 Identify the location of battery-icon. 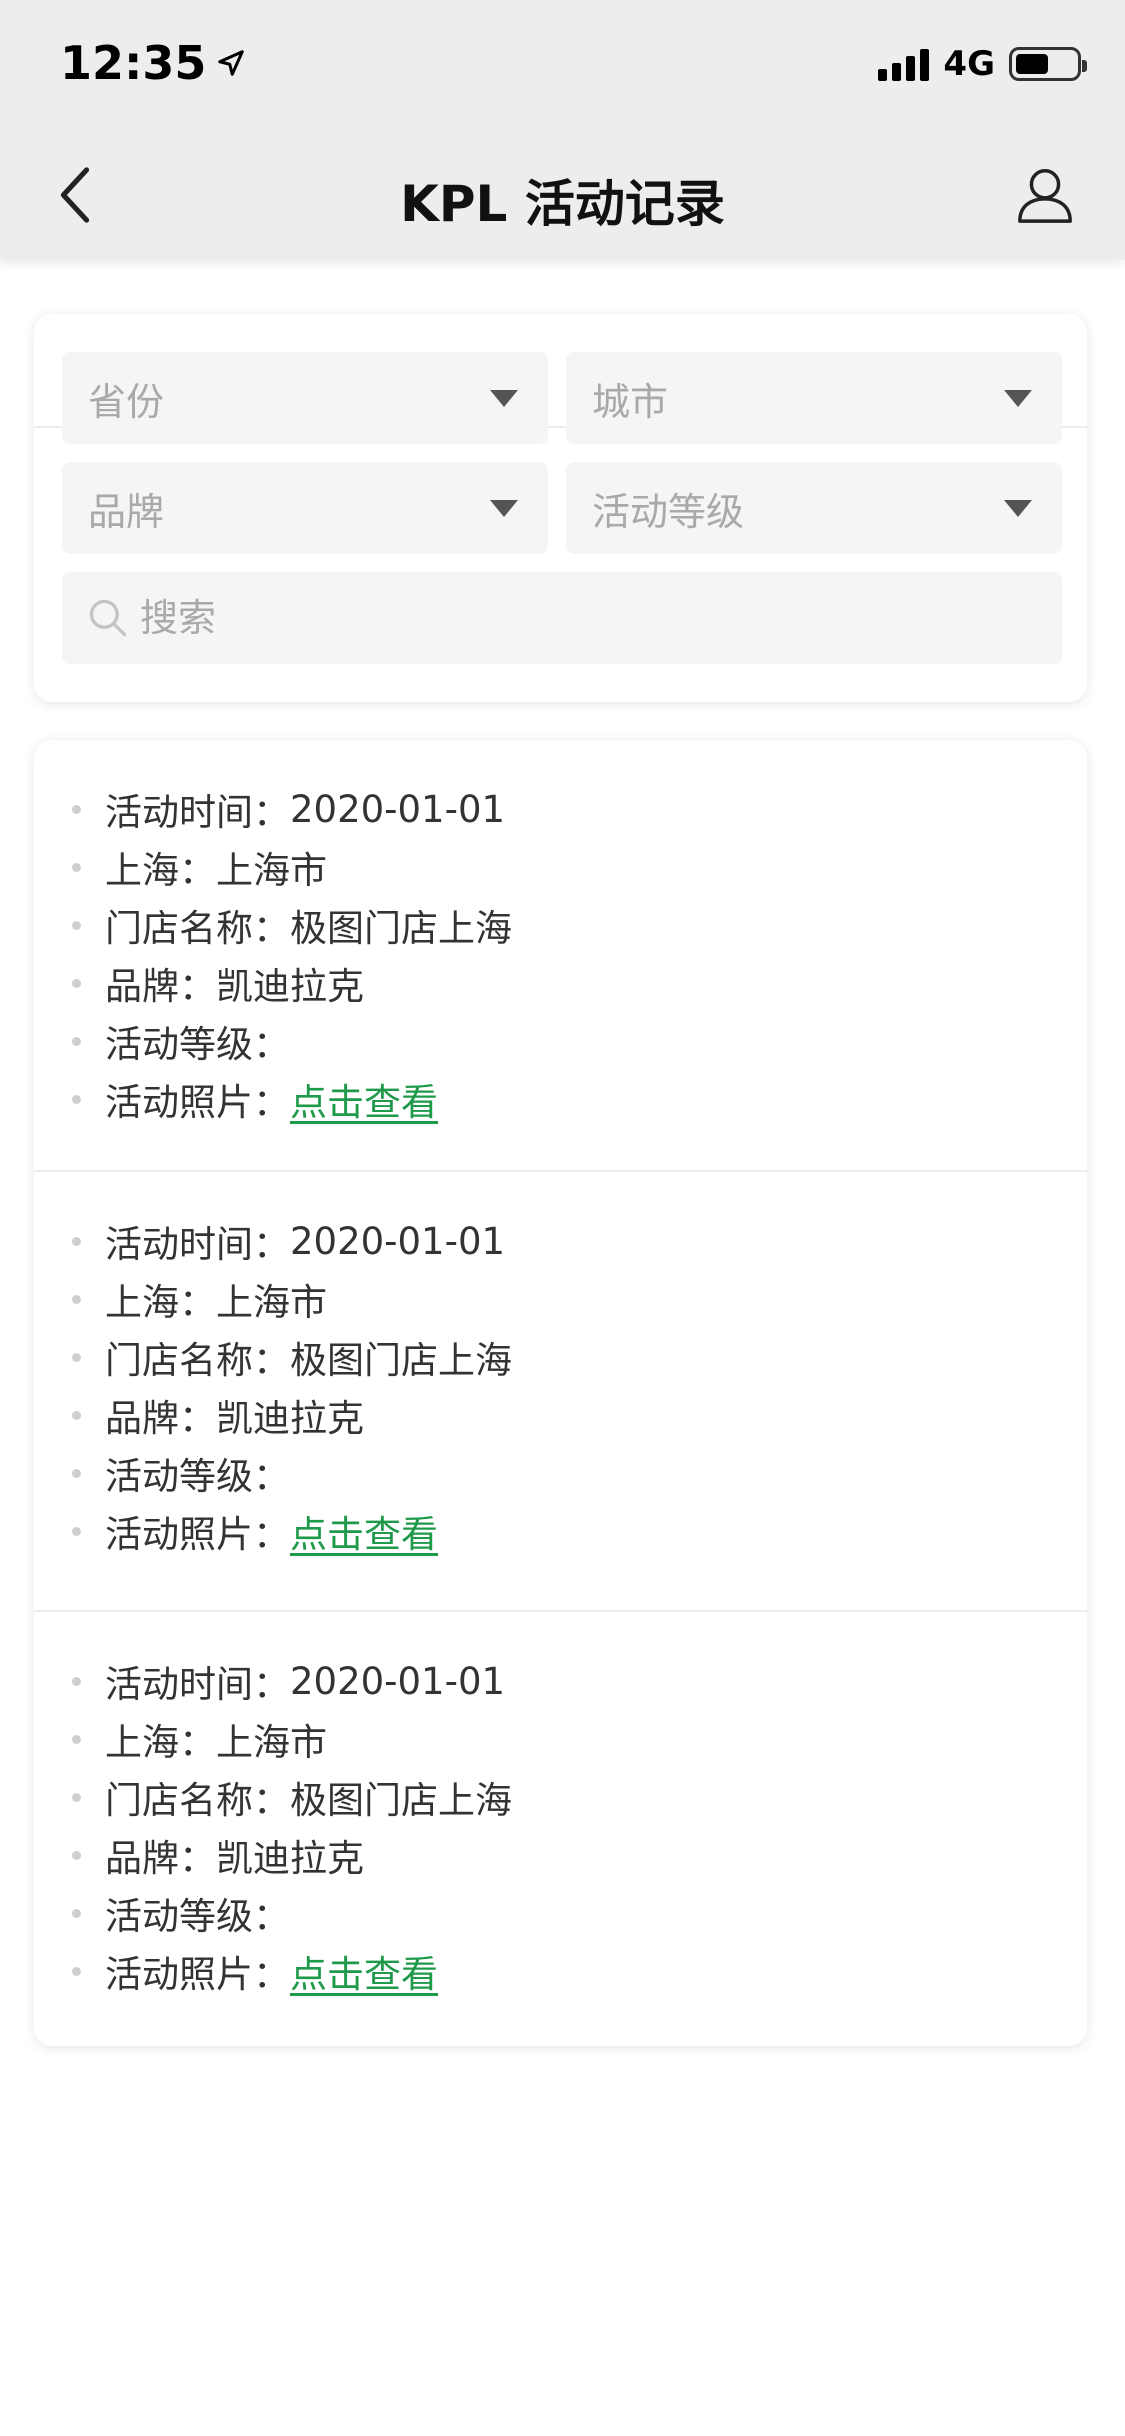
(1048, 64).